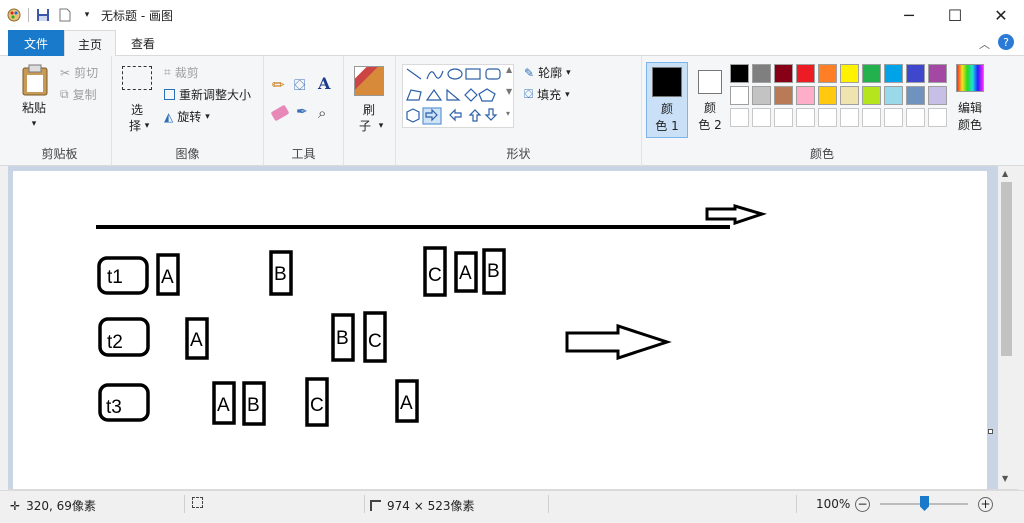  Describe the element at coordinates (187, 116) in the screenshot. I see `rotate-button: ◭ 旋转 ▾` at that location.